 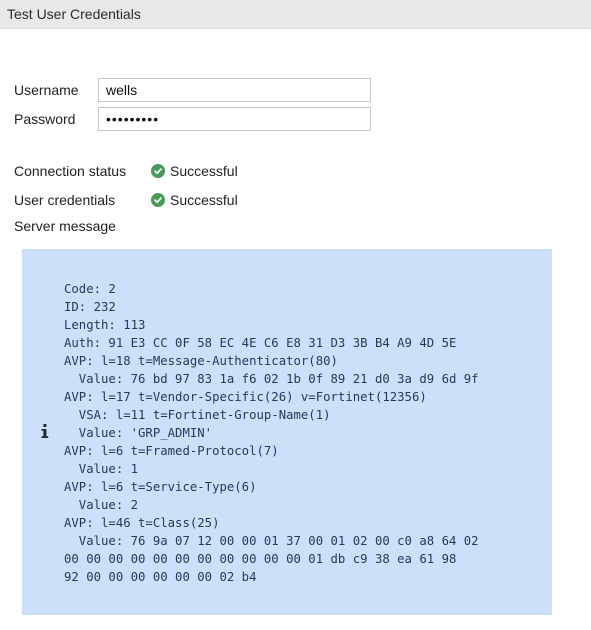 I want to click on dialog-header: Test User Credentials, so click(x=295, y=14).